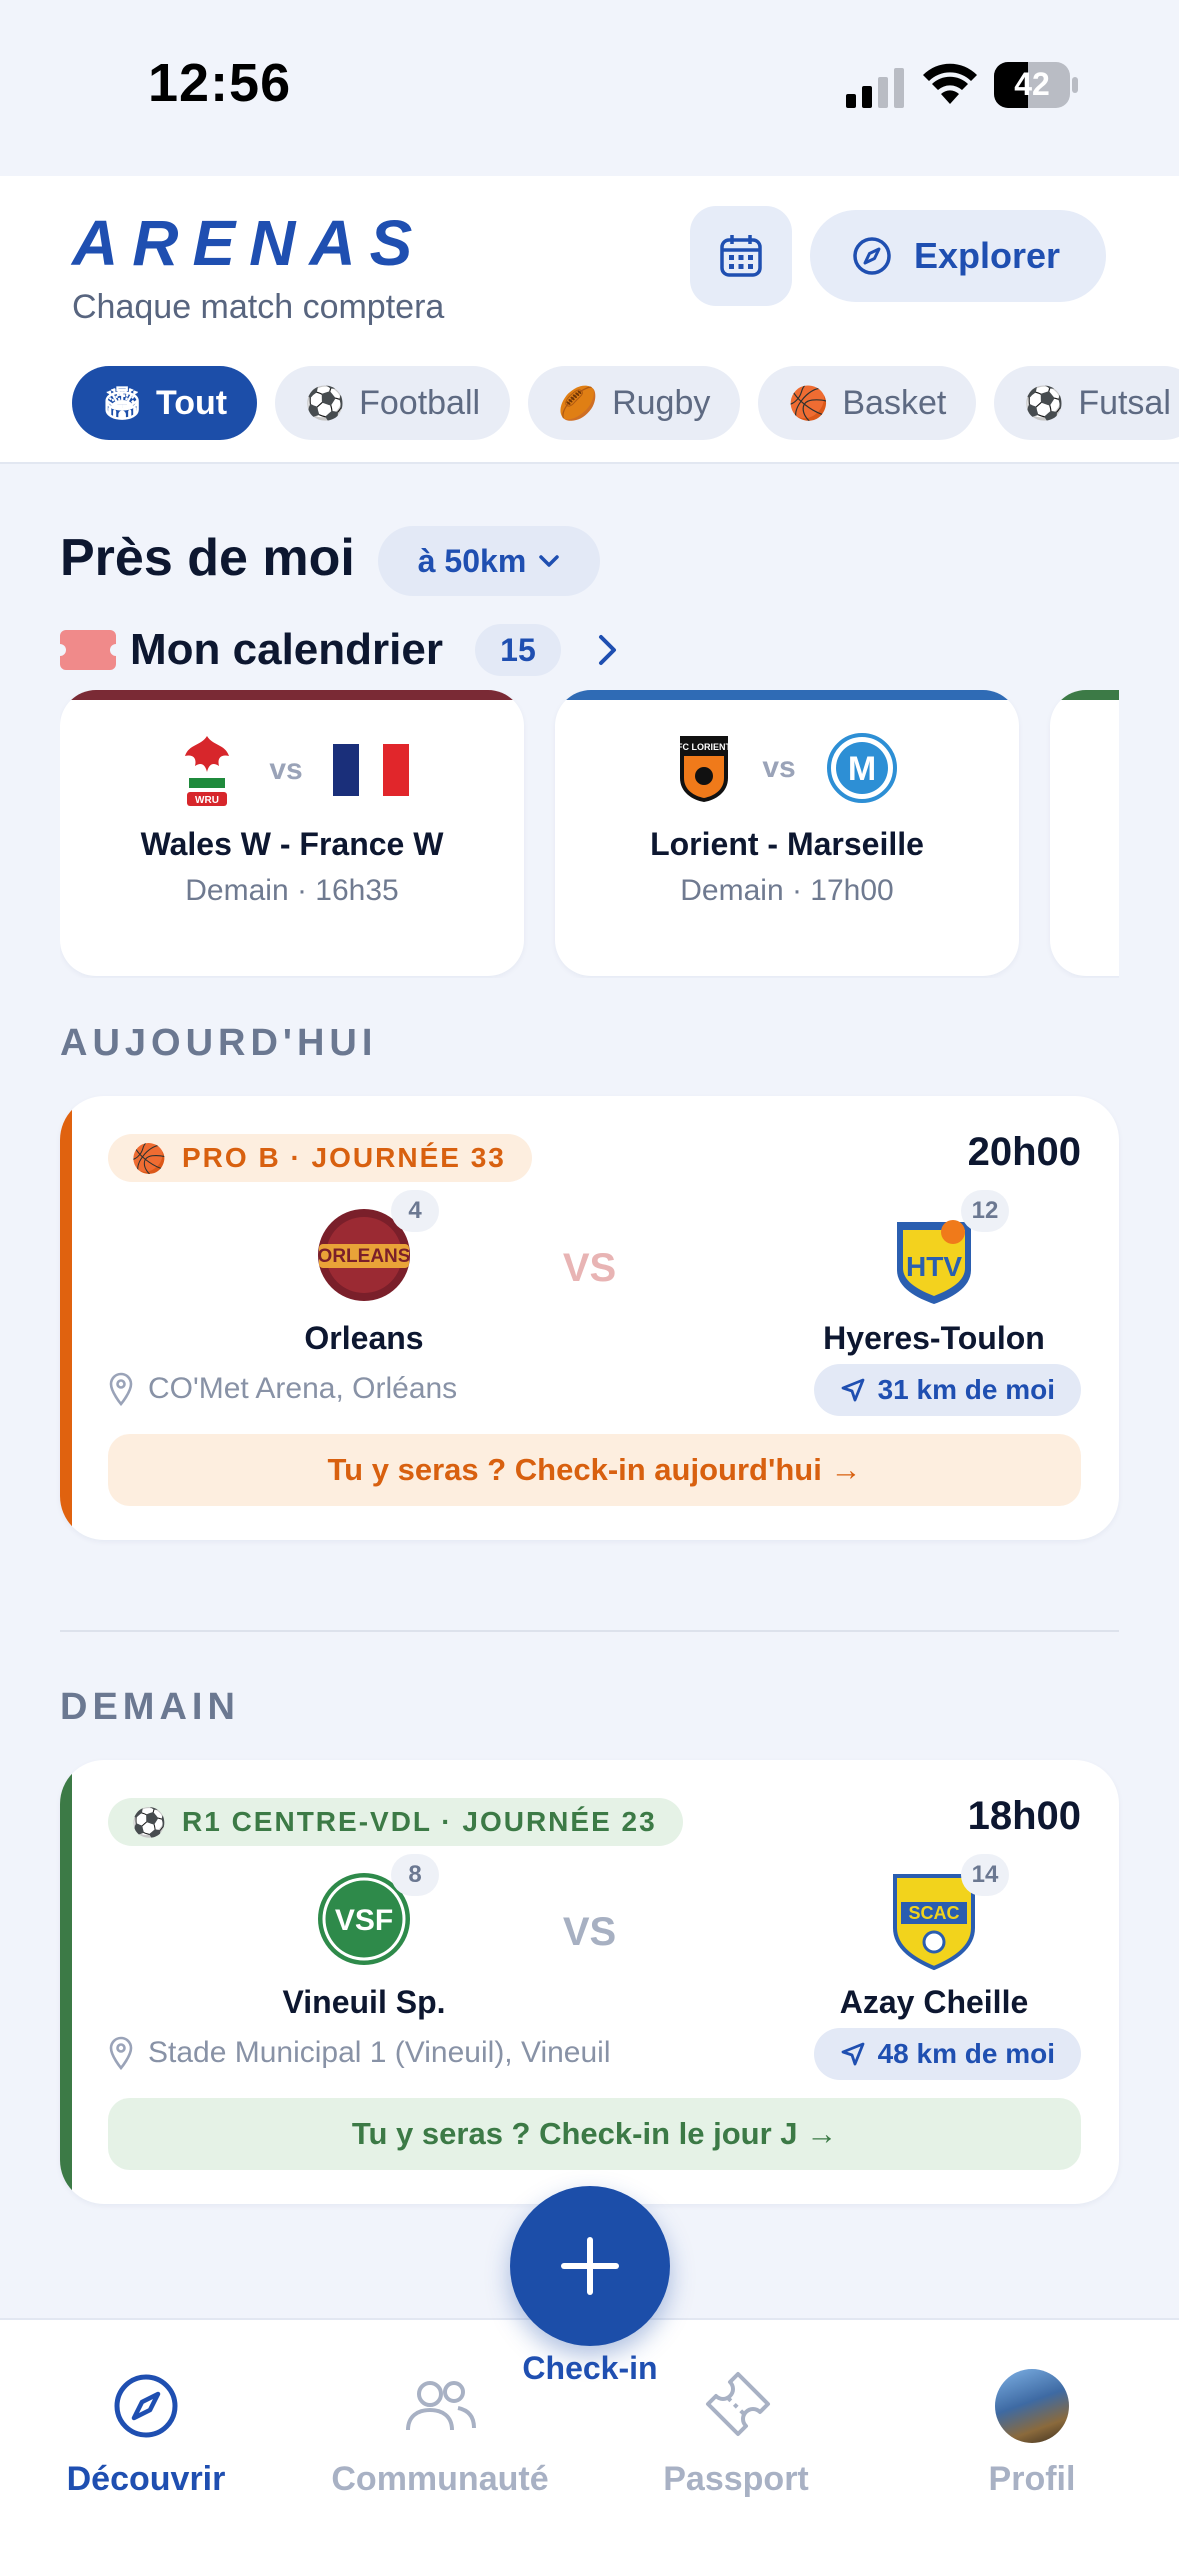 This screenshot has width=1179, height=2556. Describe the element at coordinates (192, 402) in the screenshot. I see `filter-chip-label: Tout` at that location.